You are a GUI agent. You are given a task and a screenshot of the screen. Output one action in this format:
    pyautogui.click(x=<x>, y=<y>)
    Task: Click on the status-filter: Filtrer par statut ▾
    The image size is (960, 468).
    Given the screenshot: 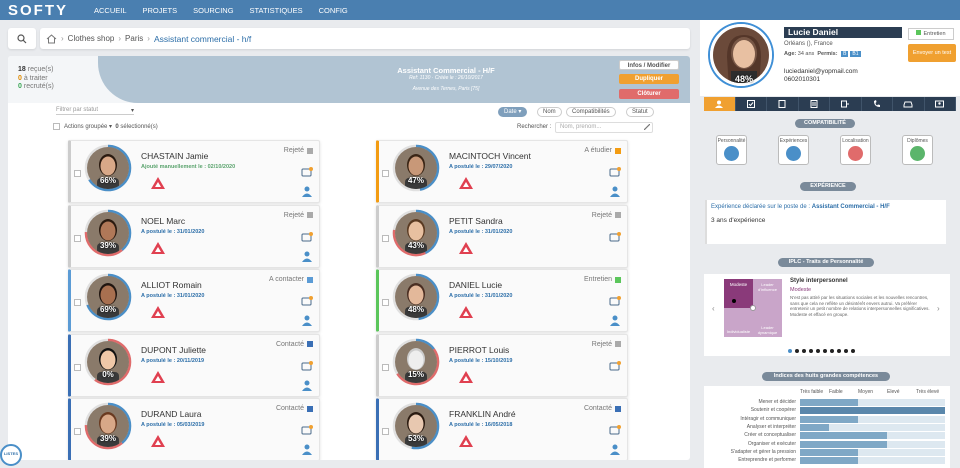 What is the action you would take?
    pyautogui.click(x=95, y=111)
    